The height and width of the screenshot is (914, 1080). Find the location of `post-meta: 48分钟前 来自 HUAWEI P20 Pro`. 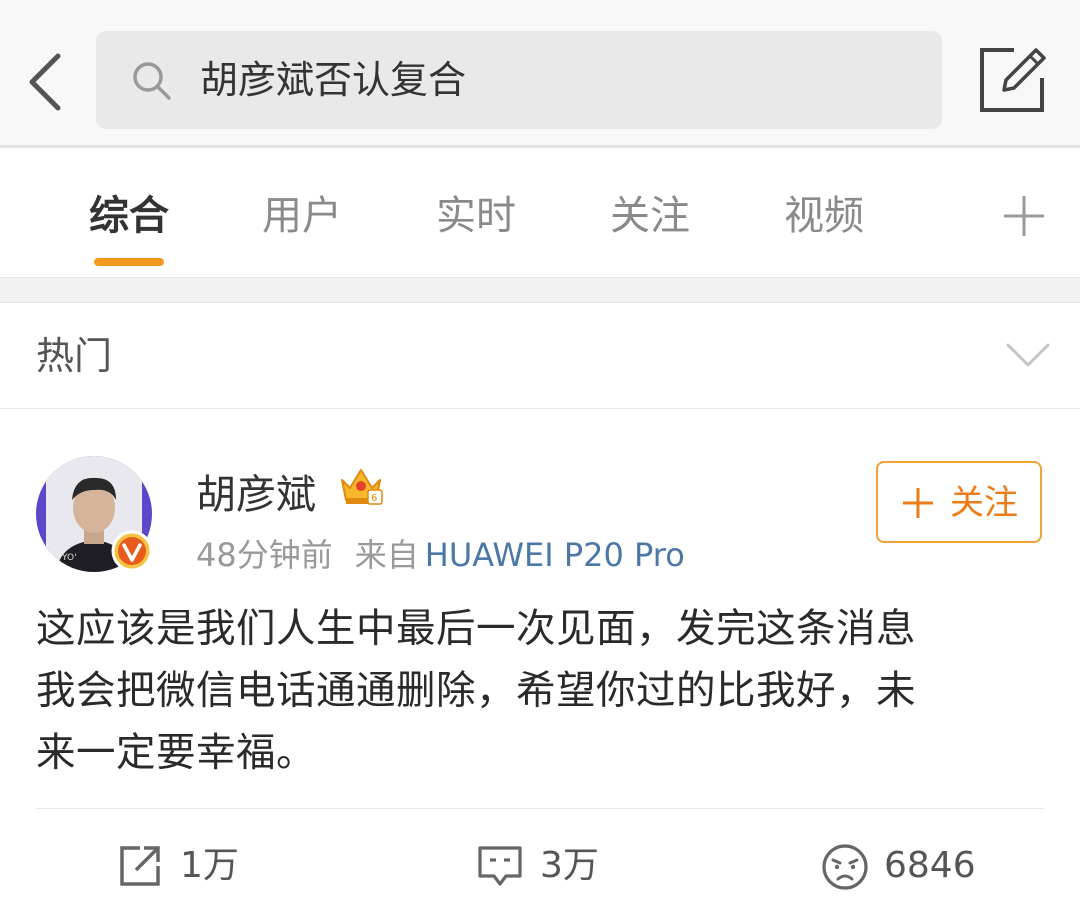

post-meta: 48分钟前 来自 HUAWEI P20 Pro is located at coordinates (440, 553).